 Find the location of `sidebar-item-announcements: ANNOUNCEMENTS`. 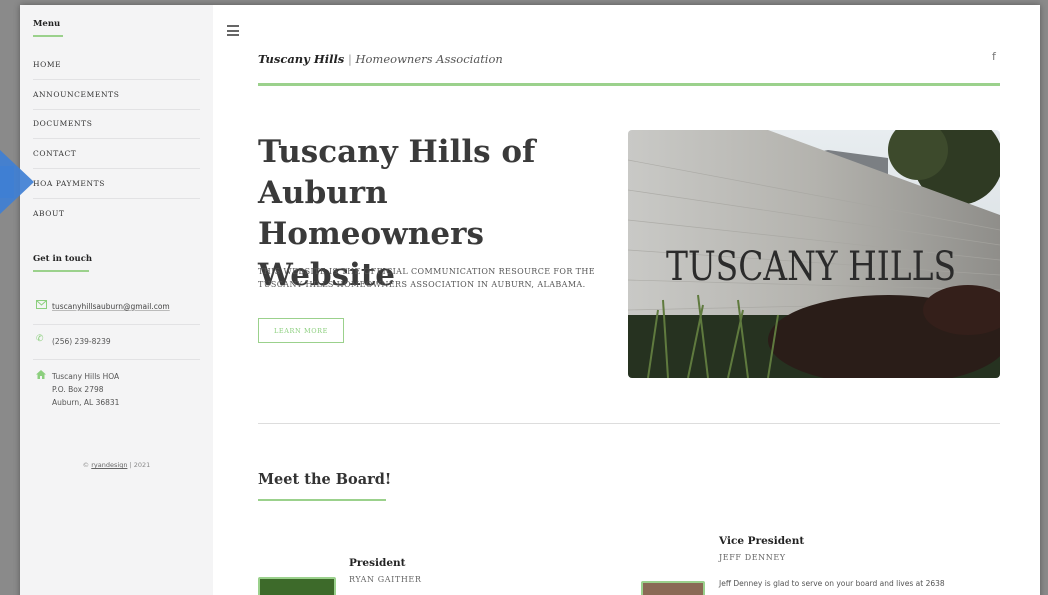

sidebar-item-announcements: ANNOUNCEMENTS is located at coordinates (116, 95).